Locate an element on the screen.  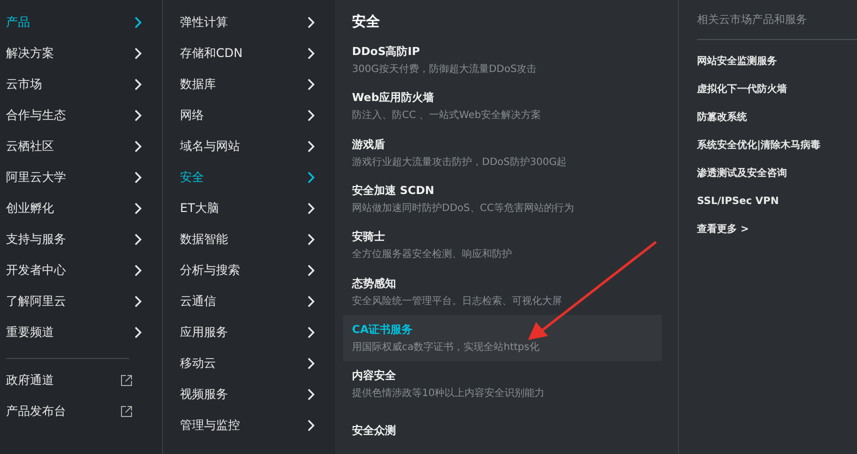
product-item: 安骑士 全方位服务器安全检测、响应和防护 is located at coordinates (502, 245).